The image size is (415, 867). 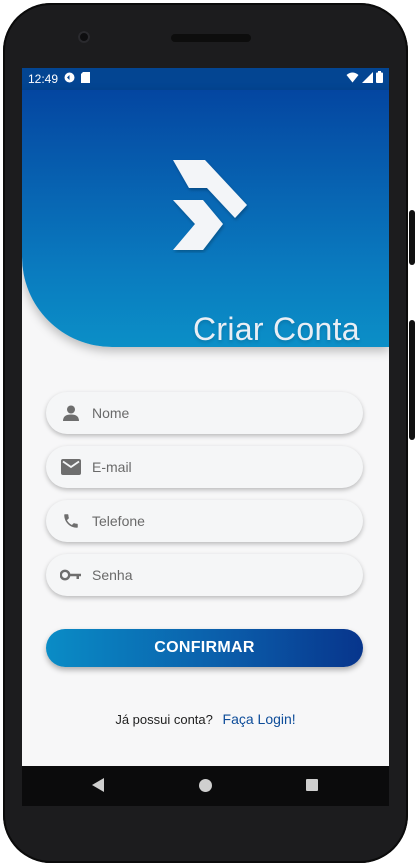 What do you see at coordinates (71, 521) in the screenshot?
I see `phone-icon` at bounding box center [71, 521].